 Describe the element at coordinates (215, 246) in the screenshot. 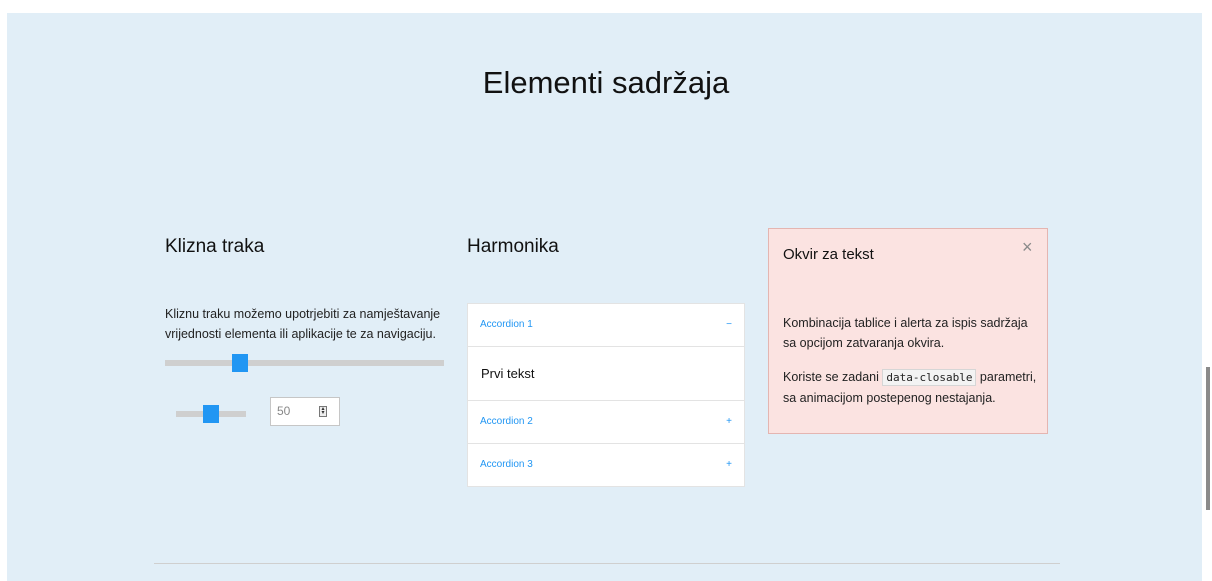

I see `slider-heading: Klizna traka` at that location.